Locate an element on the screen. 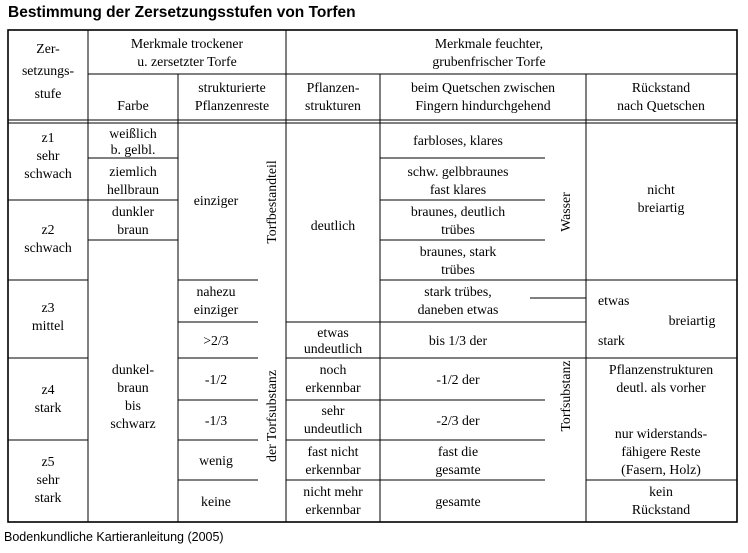 The height and width of the screenshot is (553, 748). squeeze-q9: gesamte is located at coordinates (457, 469).